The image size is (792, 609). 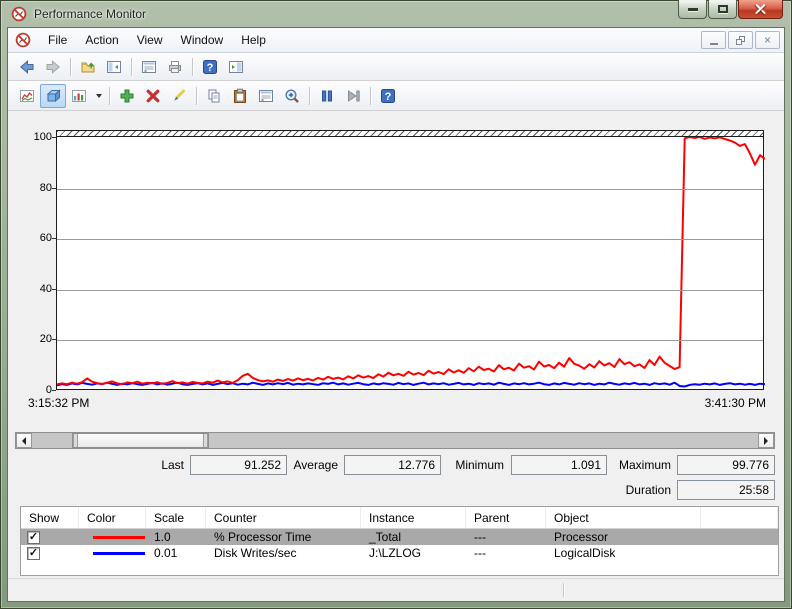 I want to click on delete-x-icon, so click(x=153, y=96).